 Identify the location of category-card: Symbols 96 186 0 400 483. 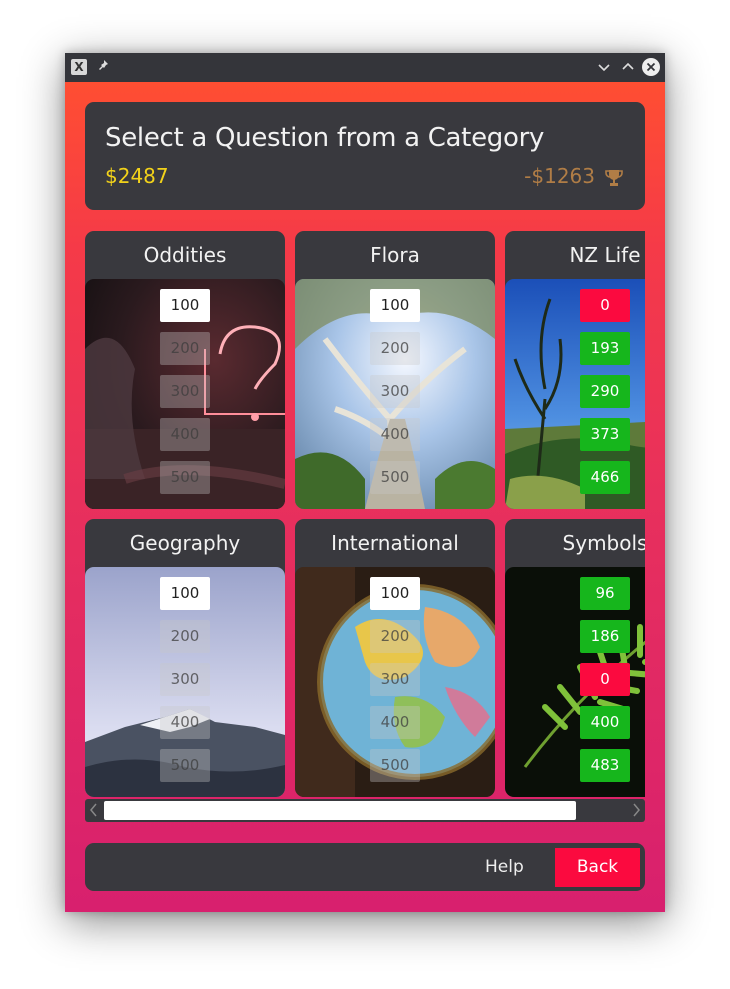
(575, 658).